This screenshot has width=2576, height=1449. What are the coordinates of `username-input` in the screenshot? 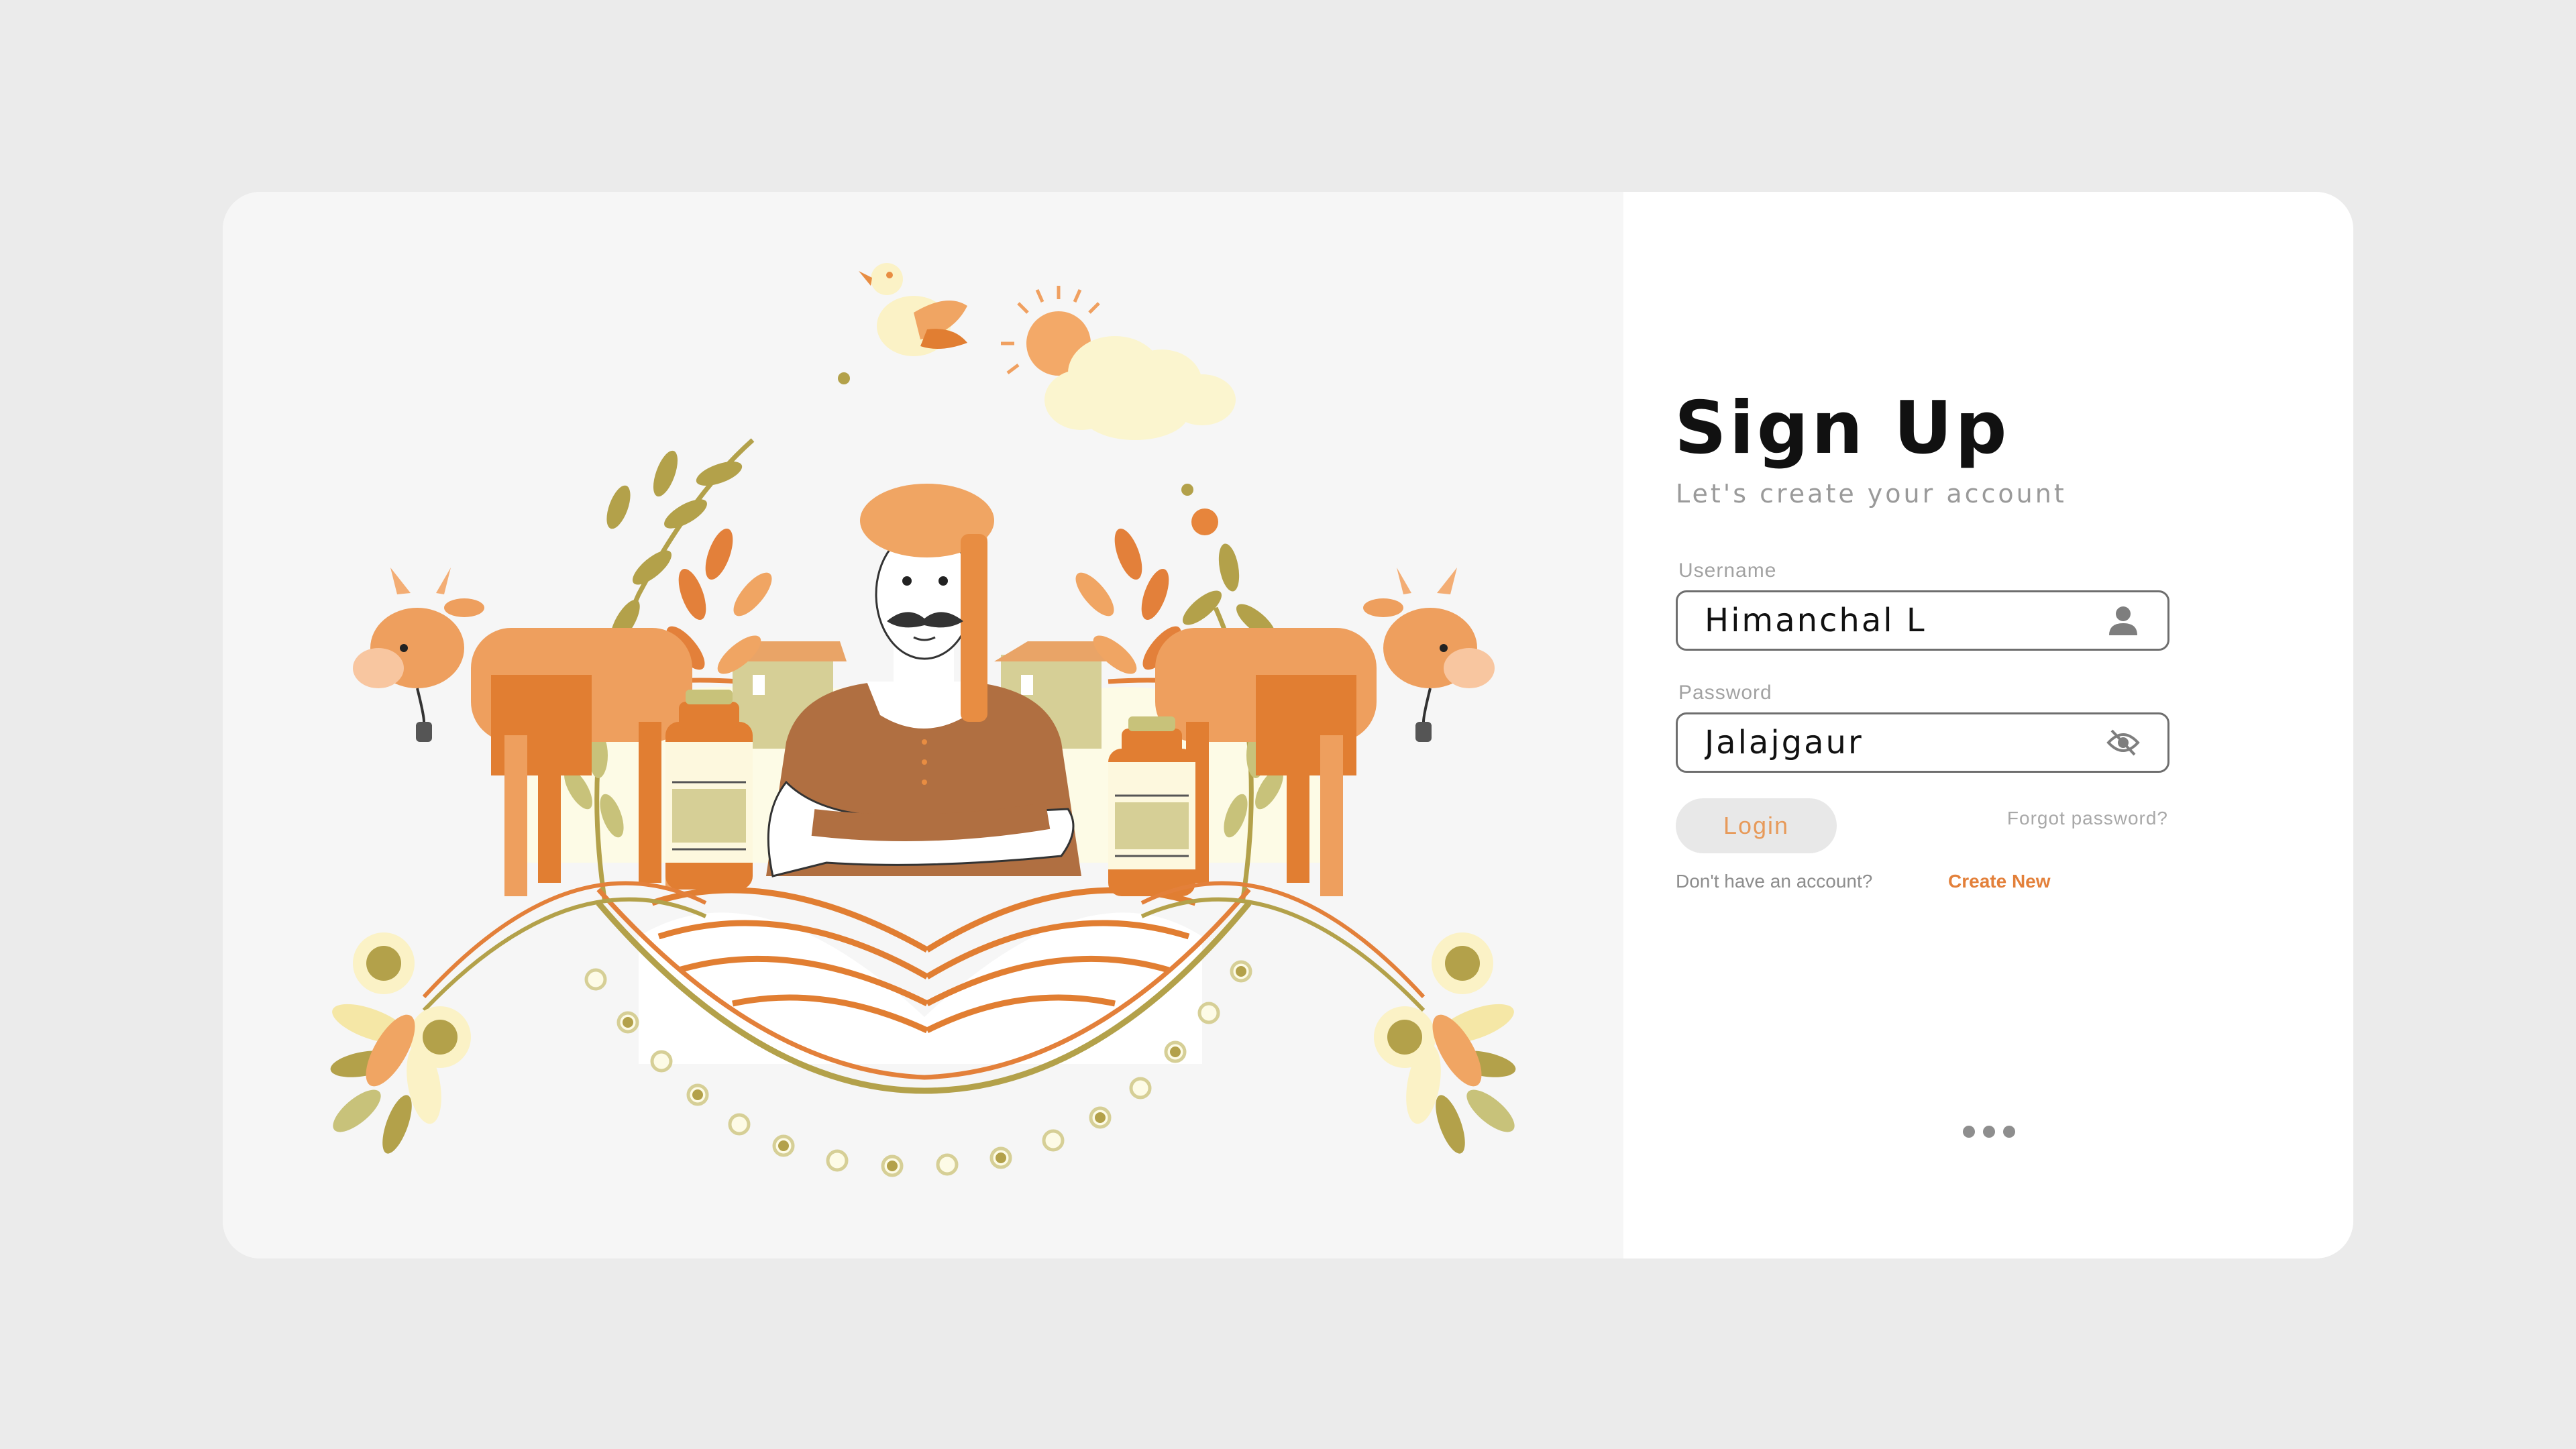 It's located at (1892, 620).